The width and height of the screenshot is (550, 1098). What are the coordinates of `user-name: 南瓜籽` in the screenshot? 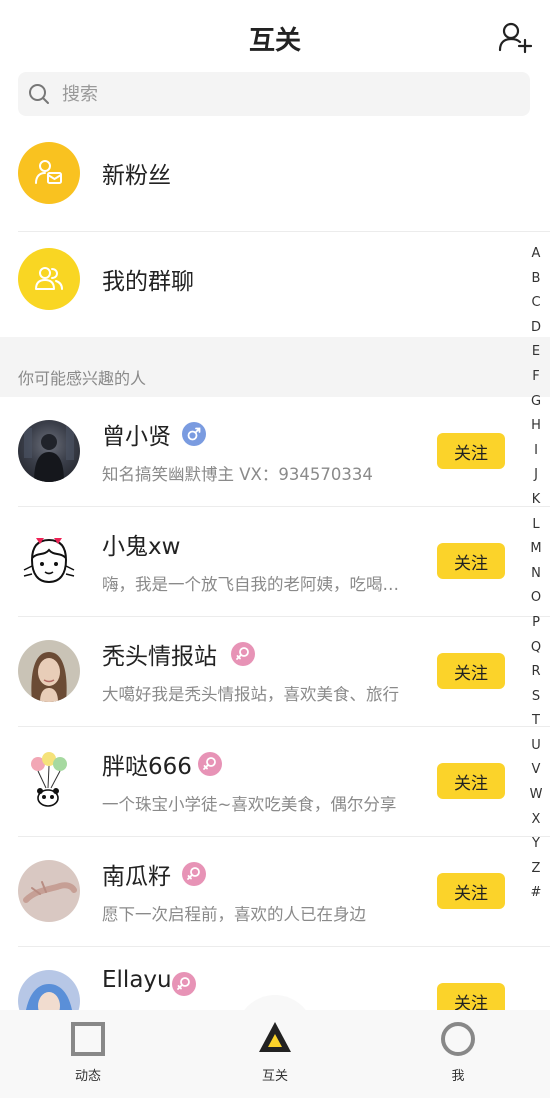 It's located at (136, 877).